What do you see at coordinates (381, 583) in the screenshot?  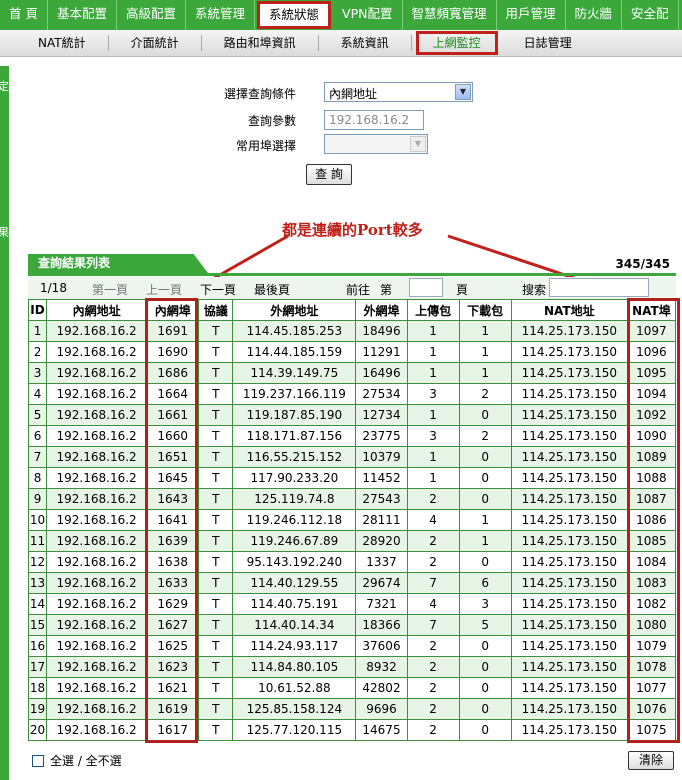 I see `table-cell: 29674` at bounding box center [381, 583].